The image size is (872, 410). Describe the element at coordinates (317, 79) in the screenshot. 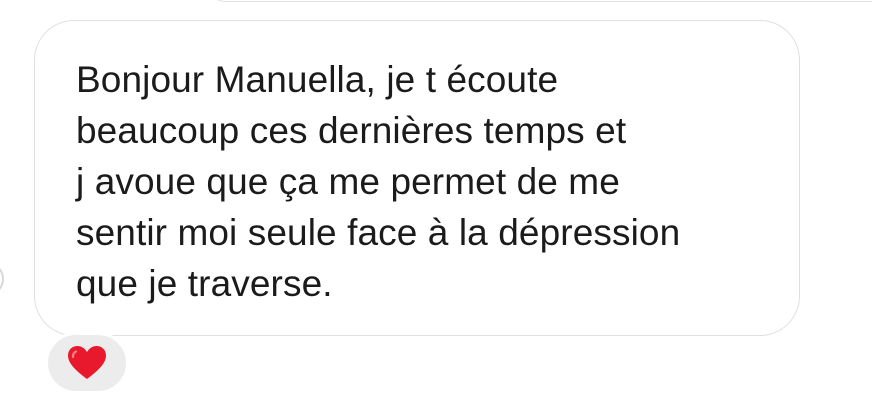

I see `message-line: Bonjour Manuella, je t écoute` at that location.